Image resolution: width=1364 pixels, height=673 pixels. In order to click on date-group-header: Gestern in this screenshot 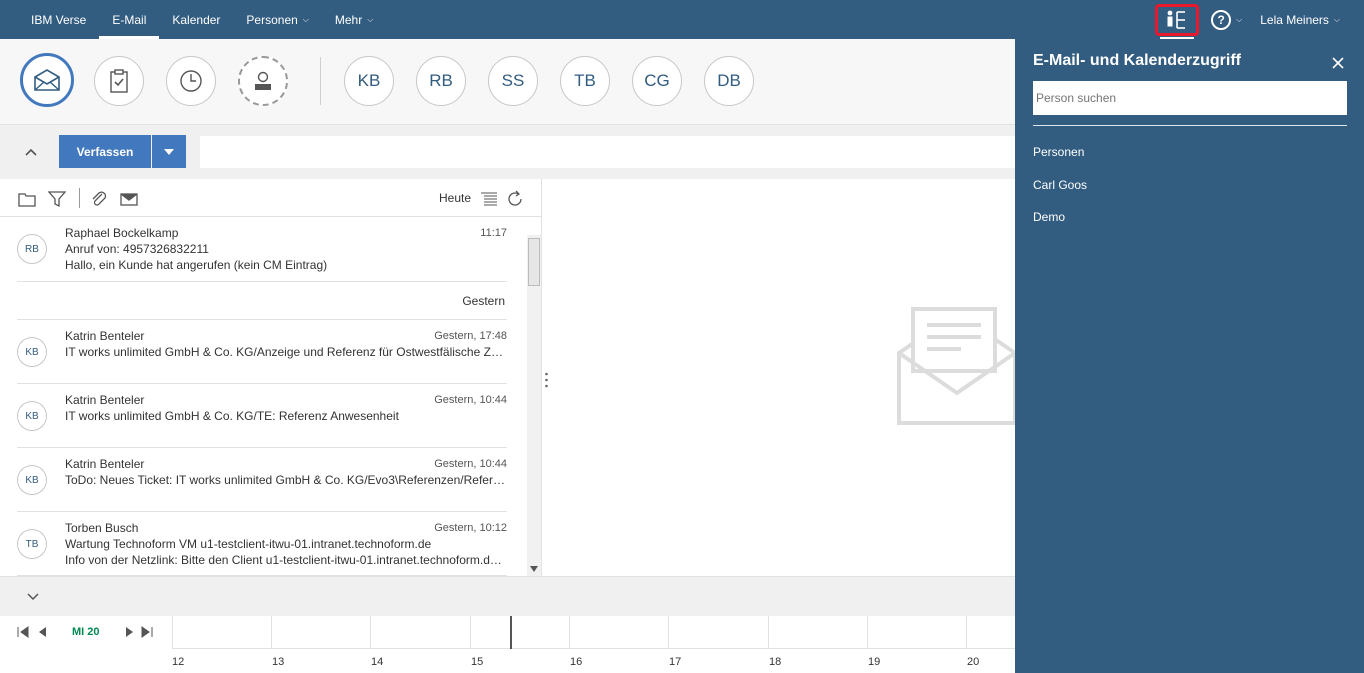, I will do `click(262, 301)`.